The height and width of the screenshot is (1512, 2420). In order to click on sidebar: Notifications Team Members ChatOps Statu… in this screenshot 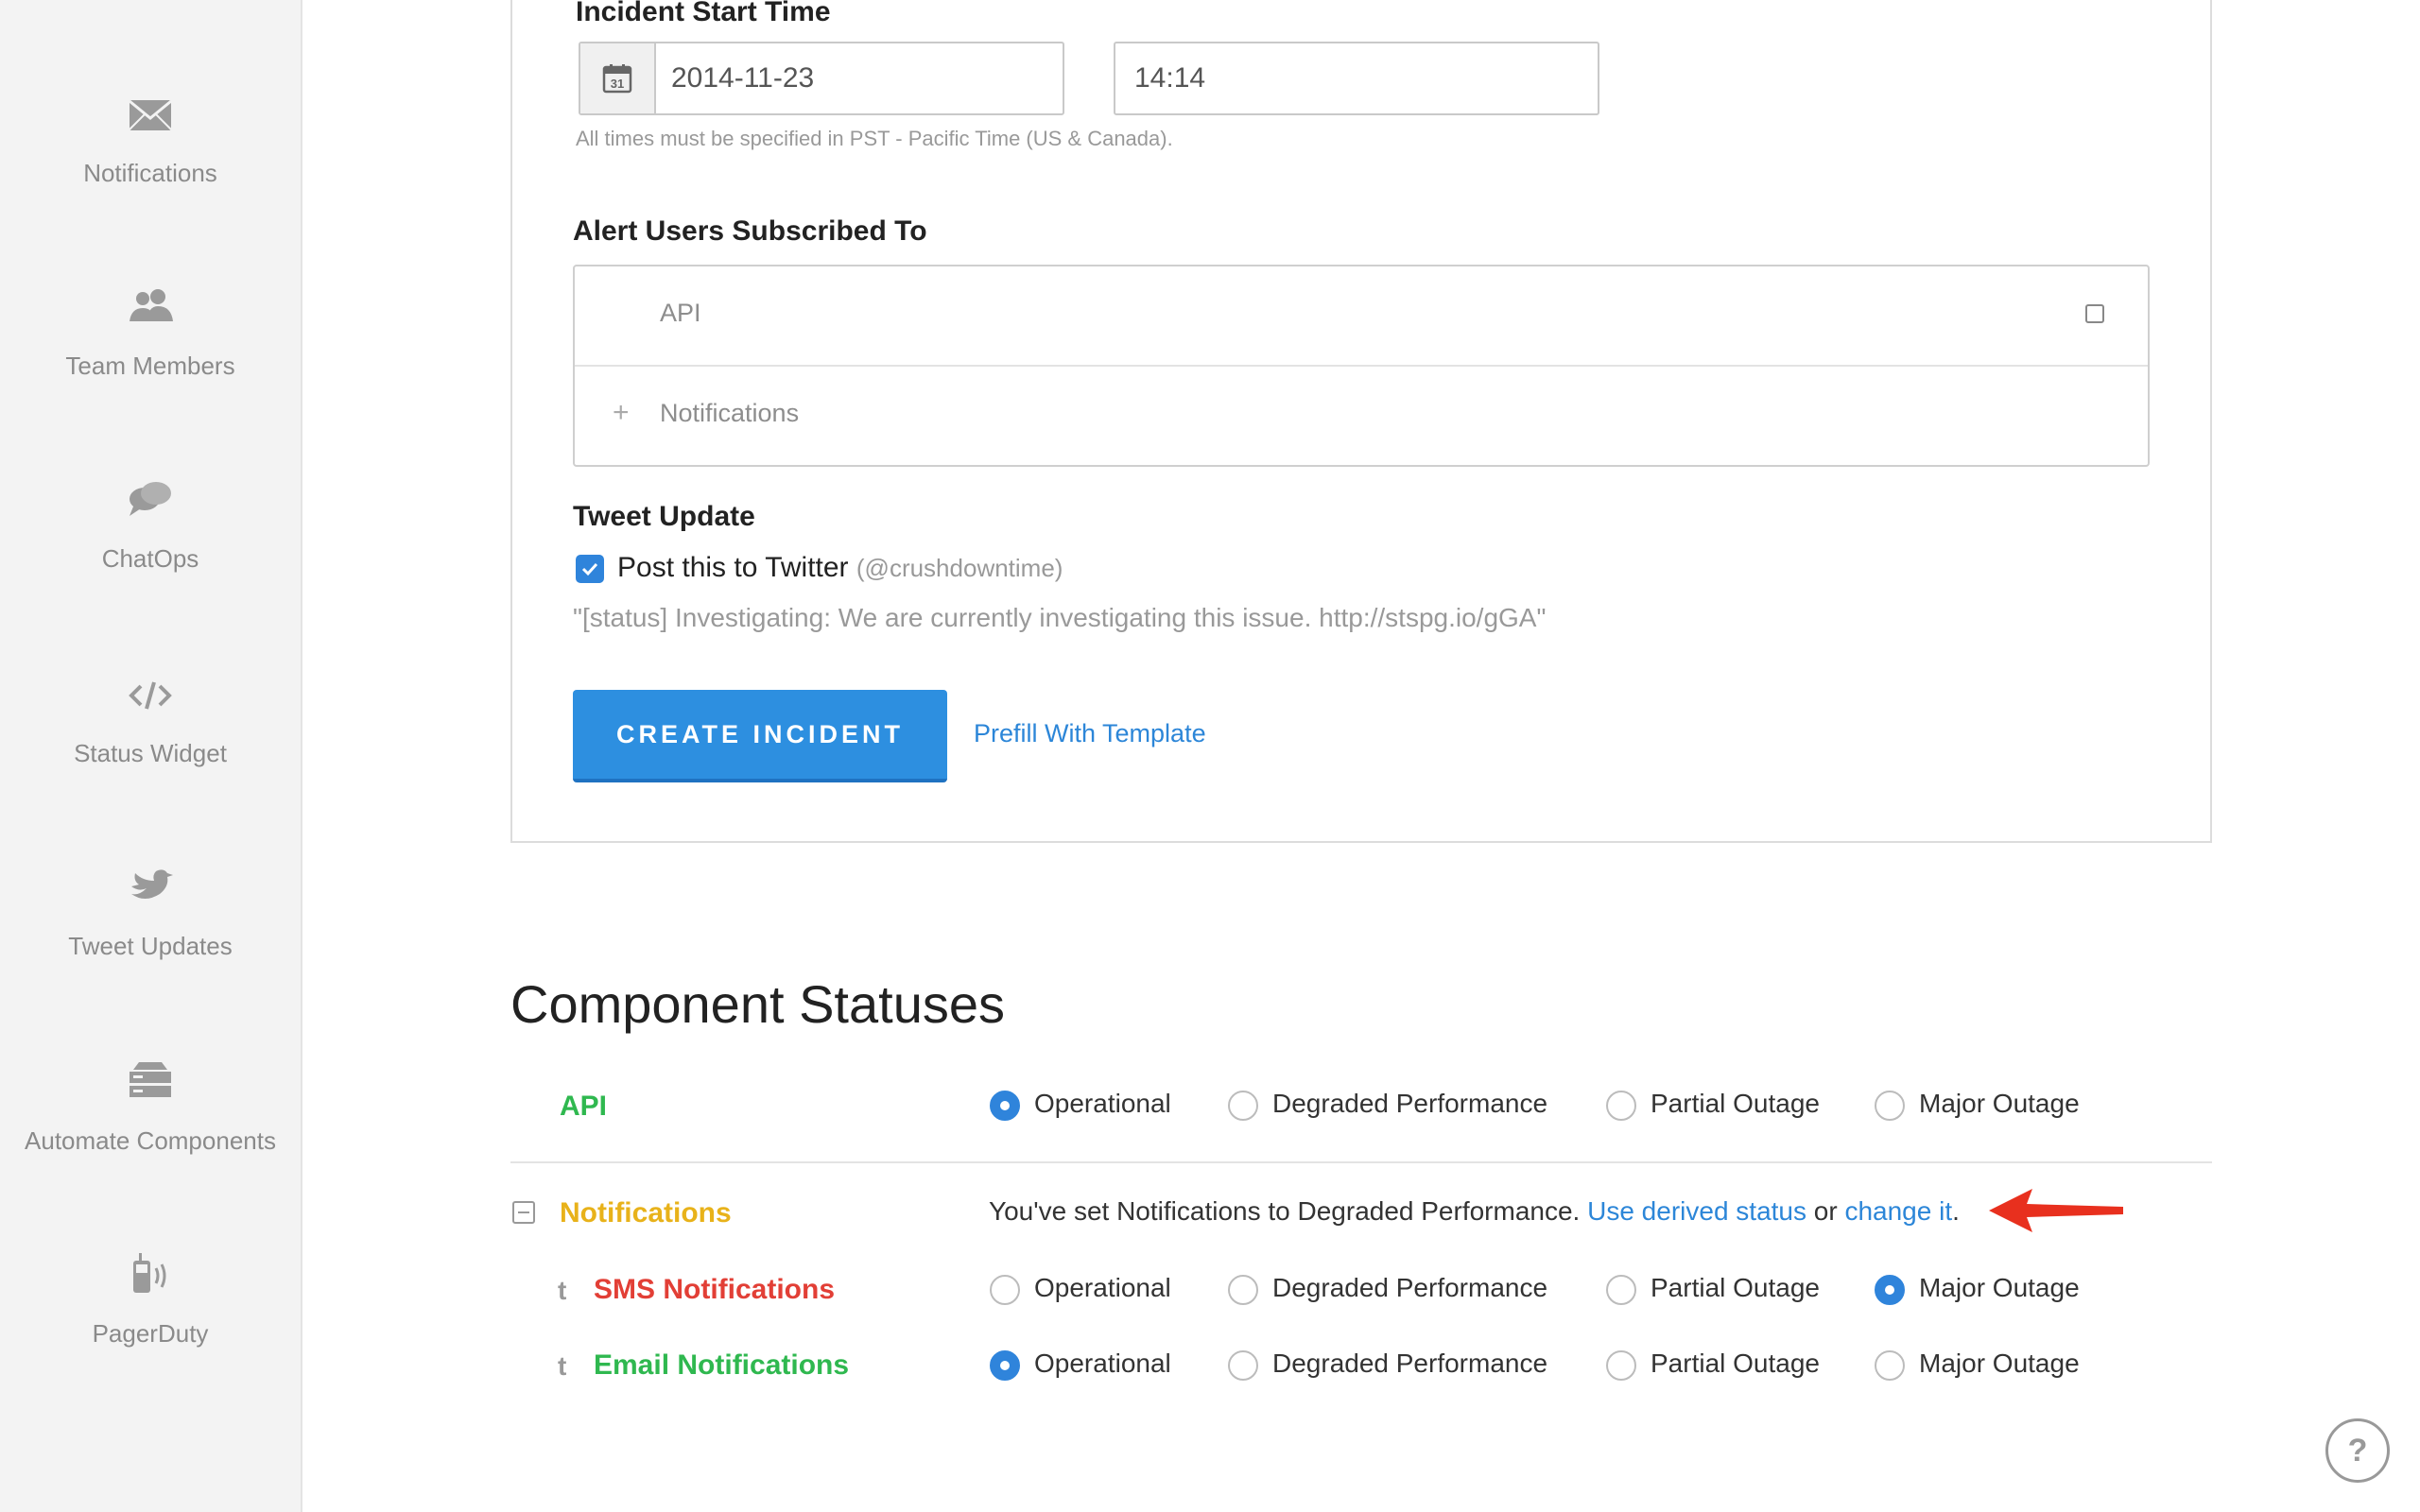, I will do `click(151, 756)`.